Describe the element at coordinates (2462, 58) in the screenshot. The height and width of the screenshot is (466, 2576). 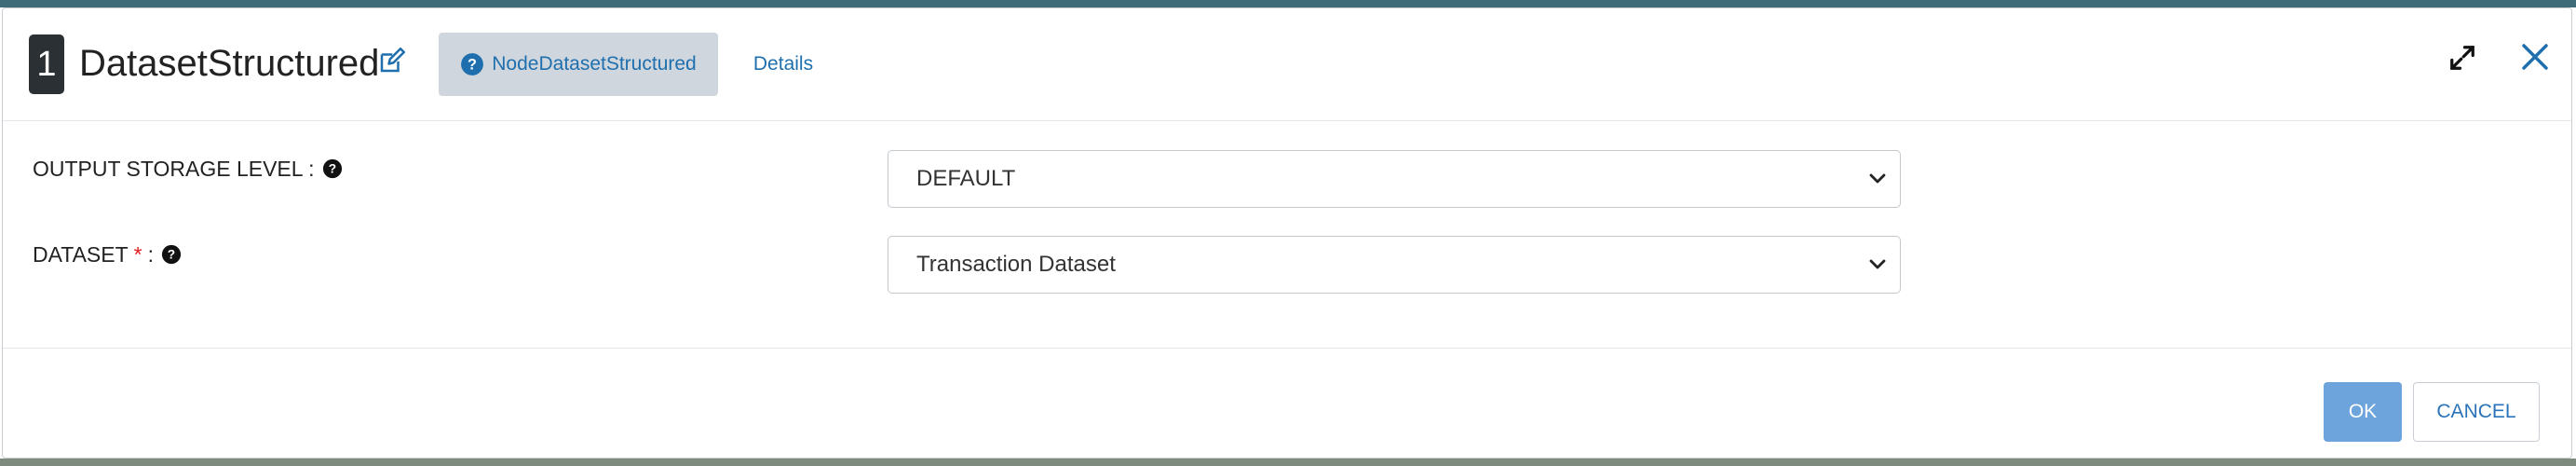
I see `expand-icon` at that location.